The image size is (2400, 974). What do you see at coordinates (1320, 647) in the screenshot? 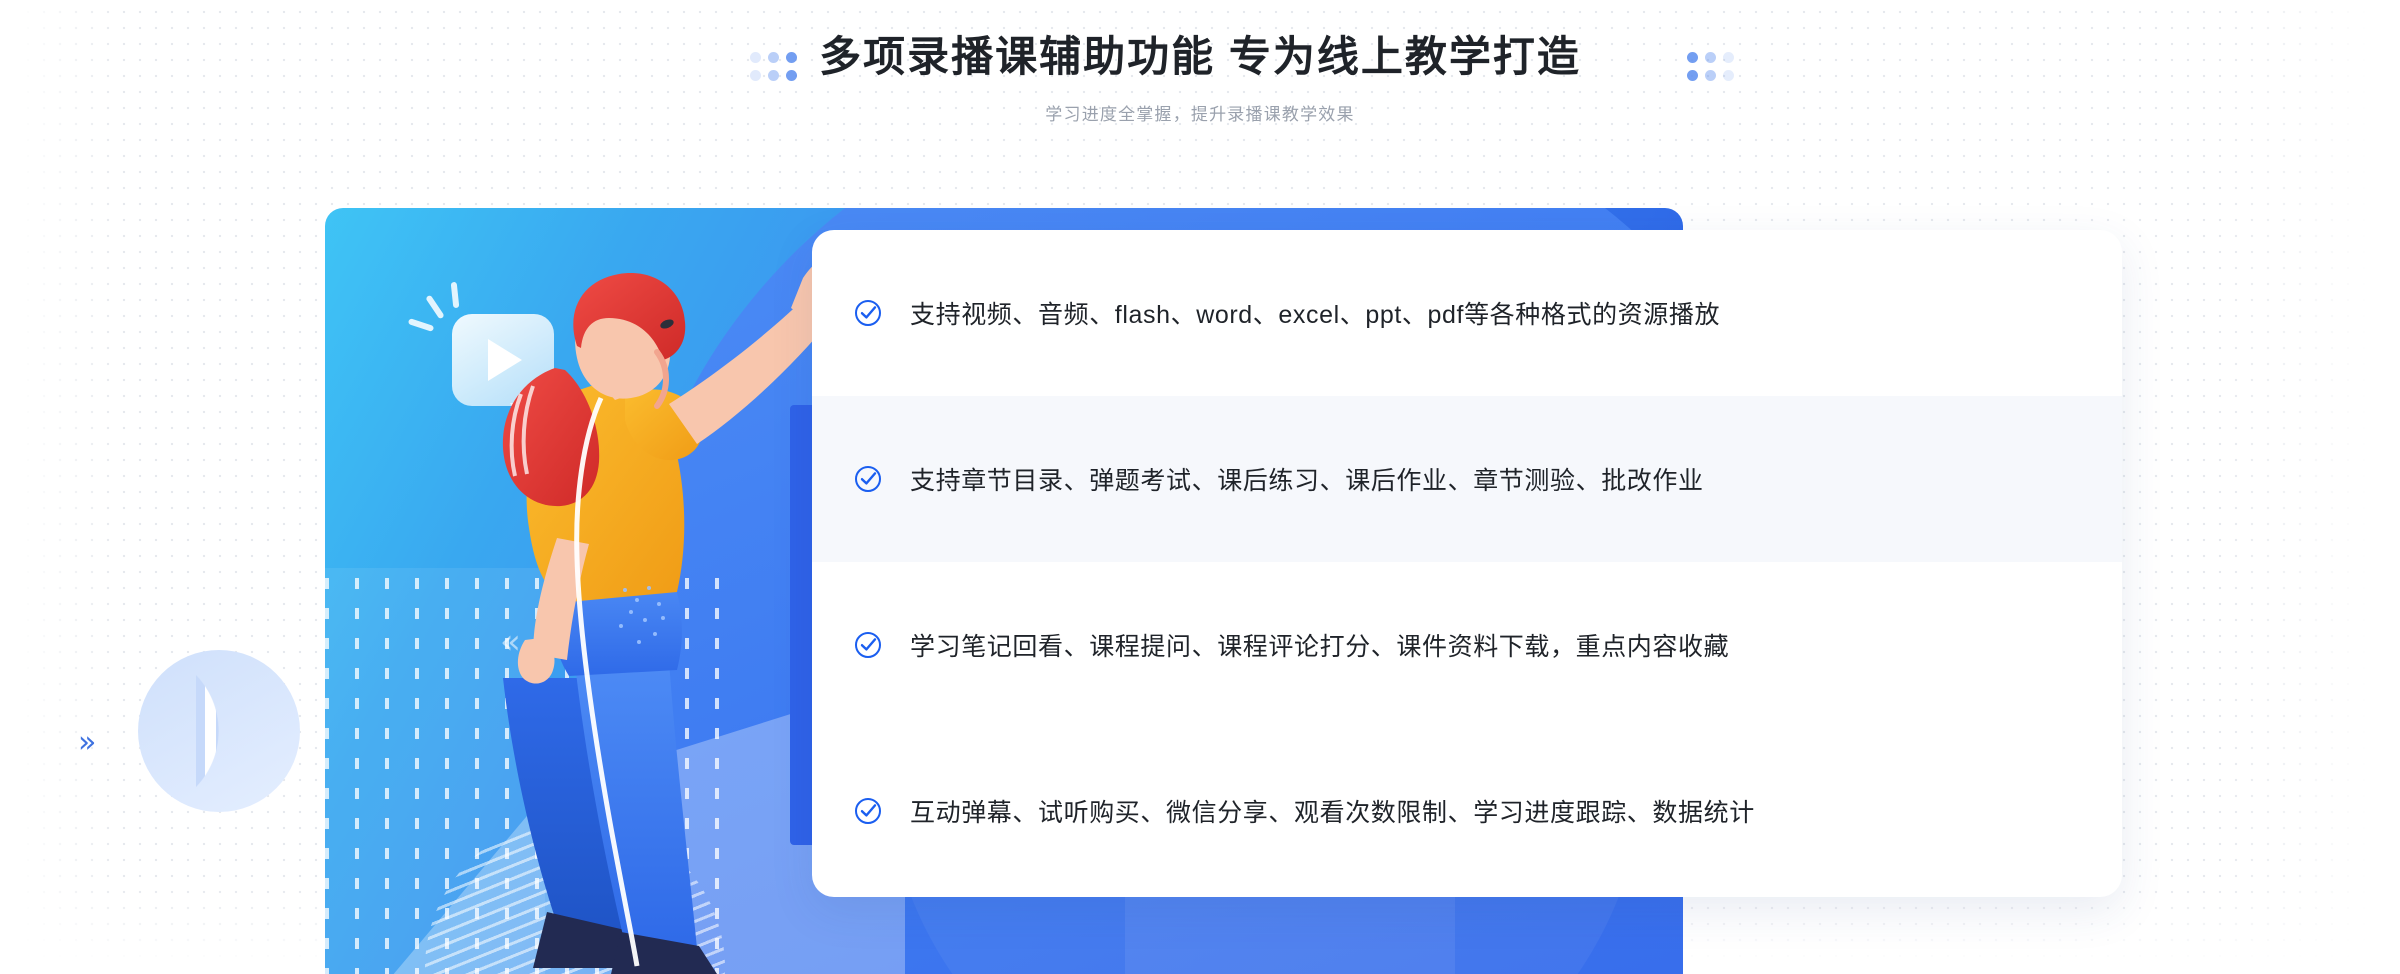
I see `feature-label: 学习笔记回看、课程提问、课程评论打分、课件资料下载，重点内容收藏` at bounding box center [1320, 647].